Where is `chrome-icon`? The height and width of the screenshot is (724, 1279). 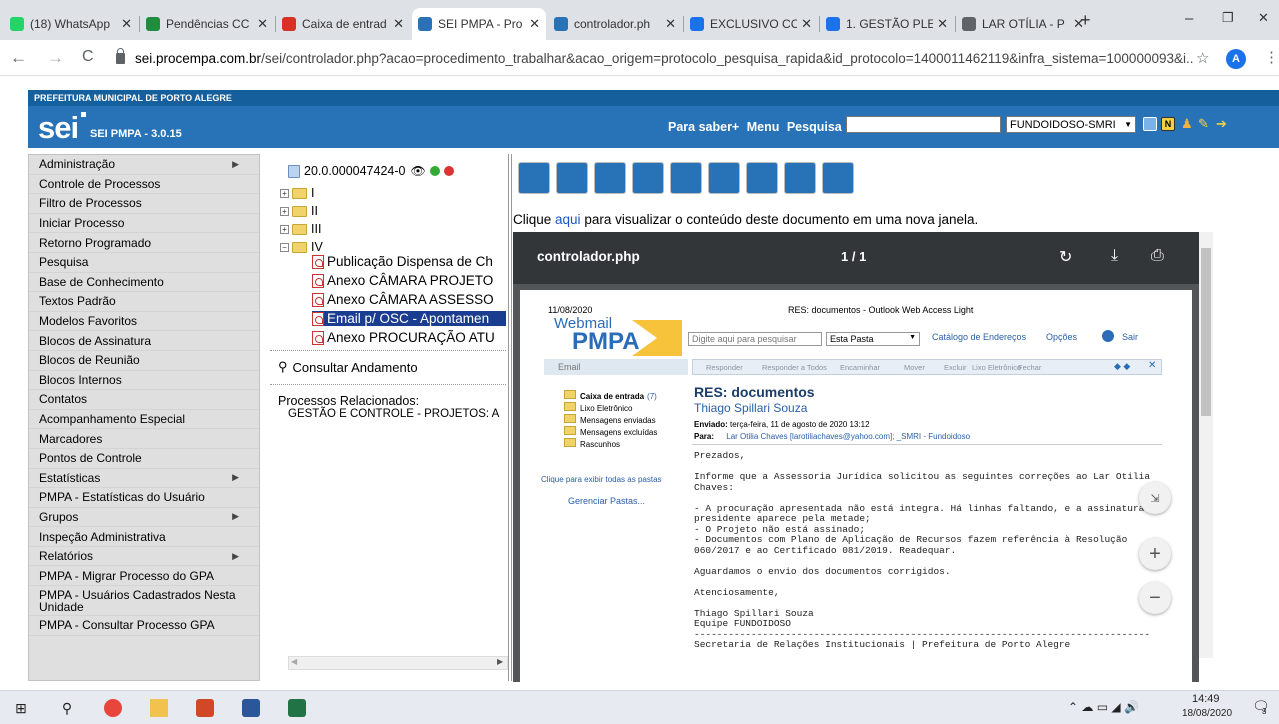 chrome-icon is located at coordinates (113, 708).